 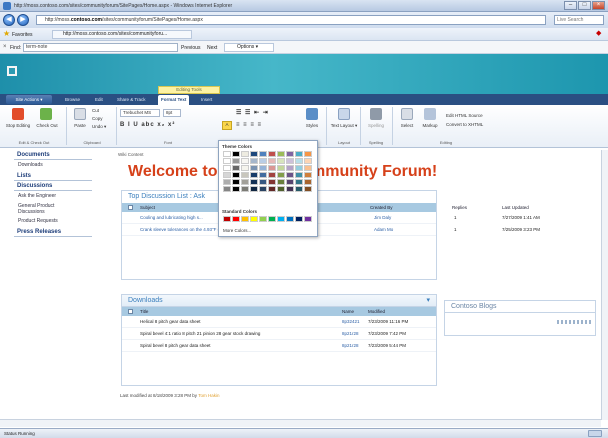 What do you see at coordinates (381, 207) in the screenshot?
I see `col-created-by: Created By` at bounding box center [381, 207].